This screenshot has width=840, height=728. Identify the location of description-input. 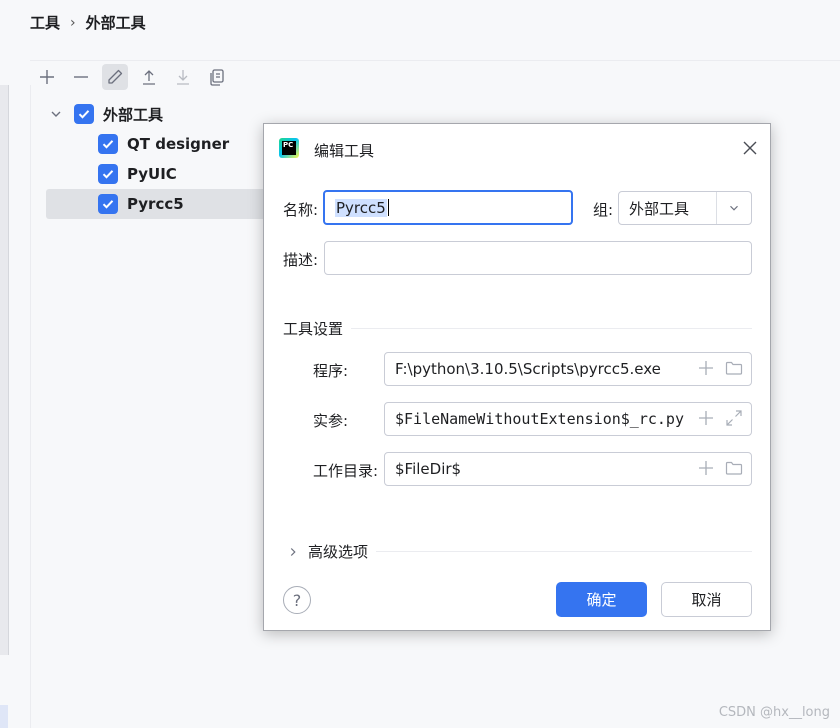
(538, 258).